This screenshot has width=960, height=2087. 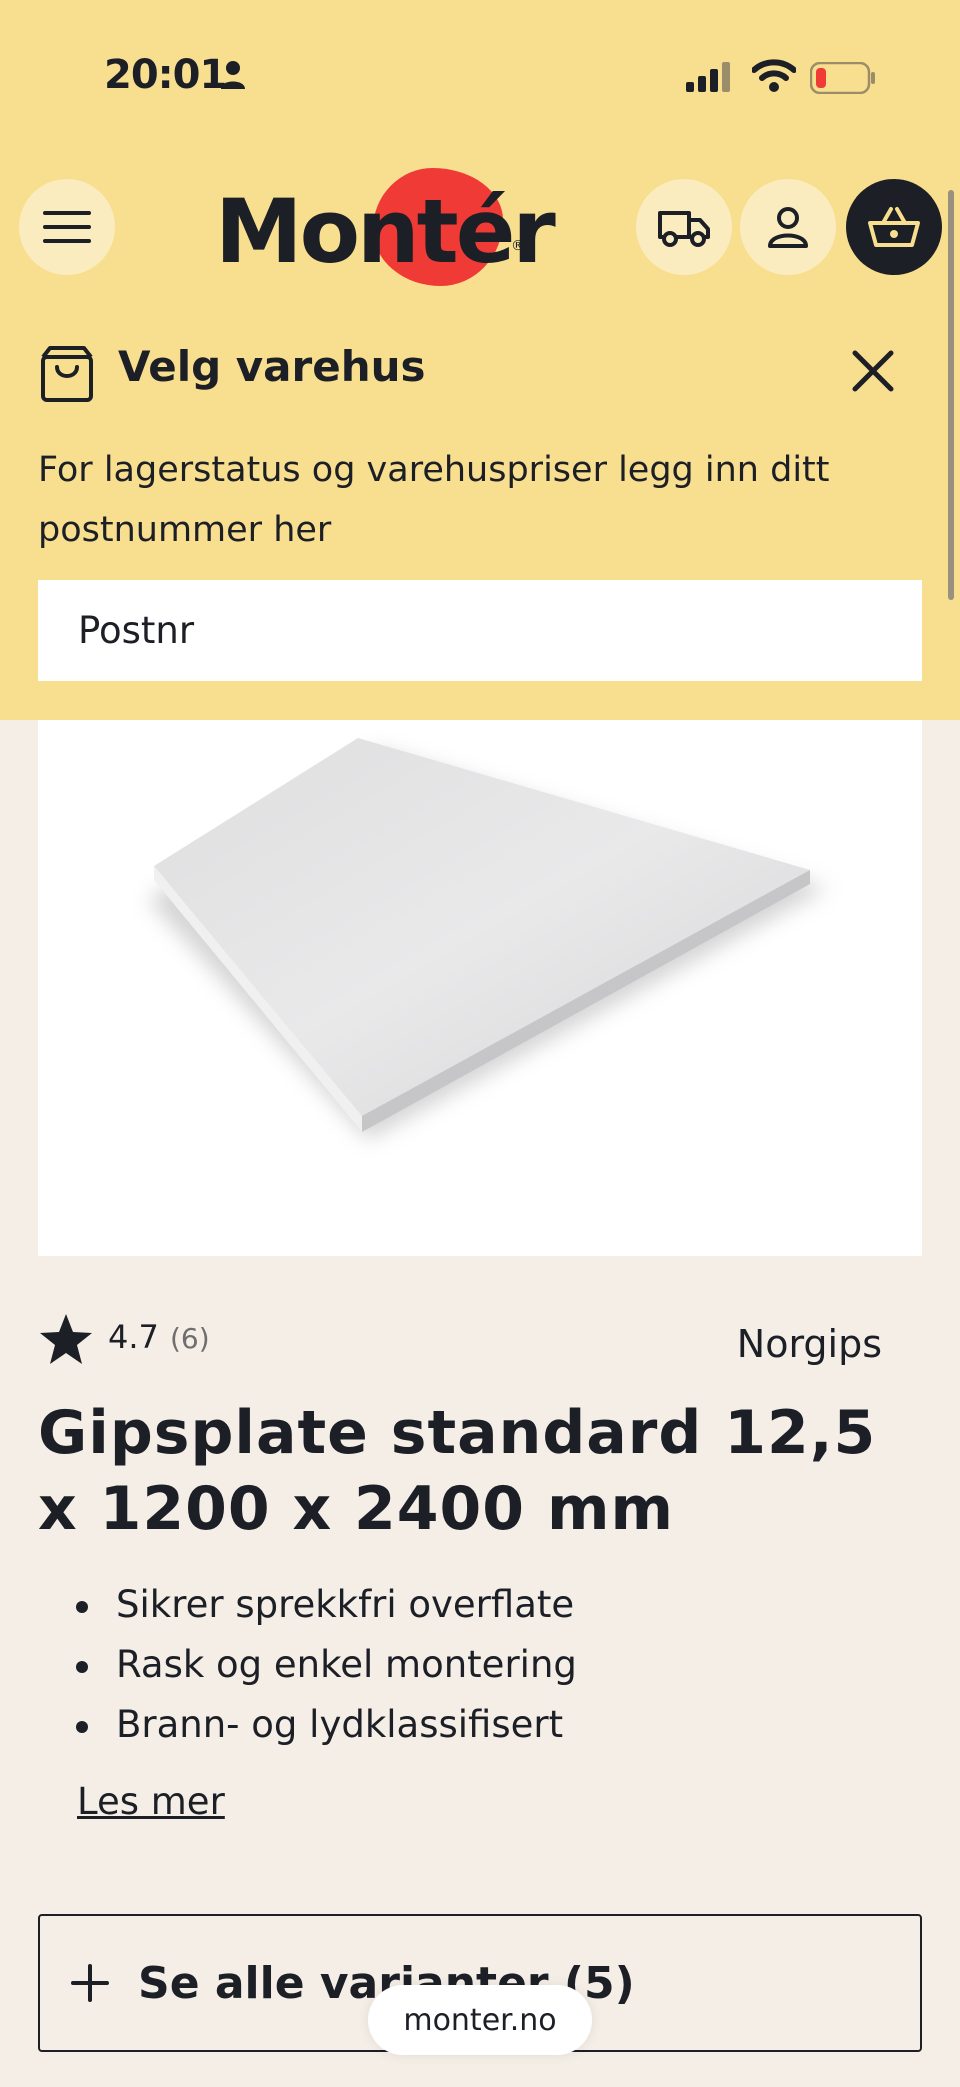 What do you see at coordinates (151, 1801) in the screenshot?
I see `read-more-link: Les mer` at bounding box center [151, 1801].